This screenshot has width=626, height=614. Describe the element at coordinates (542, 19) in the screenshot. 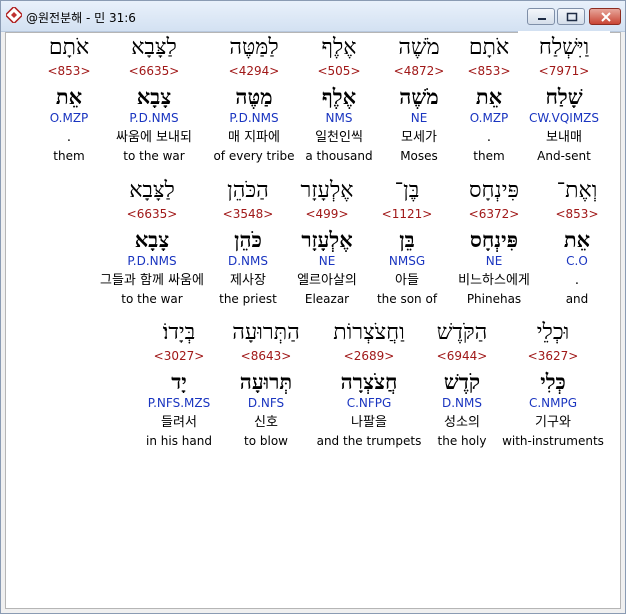

I see `minimize-icon` at that location.